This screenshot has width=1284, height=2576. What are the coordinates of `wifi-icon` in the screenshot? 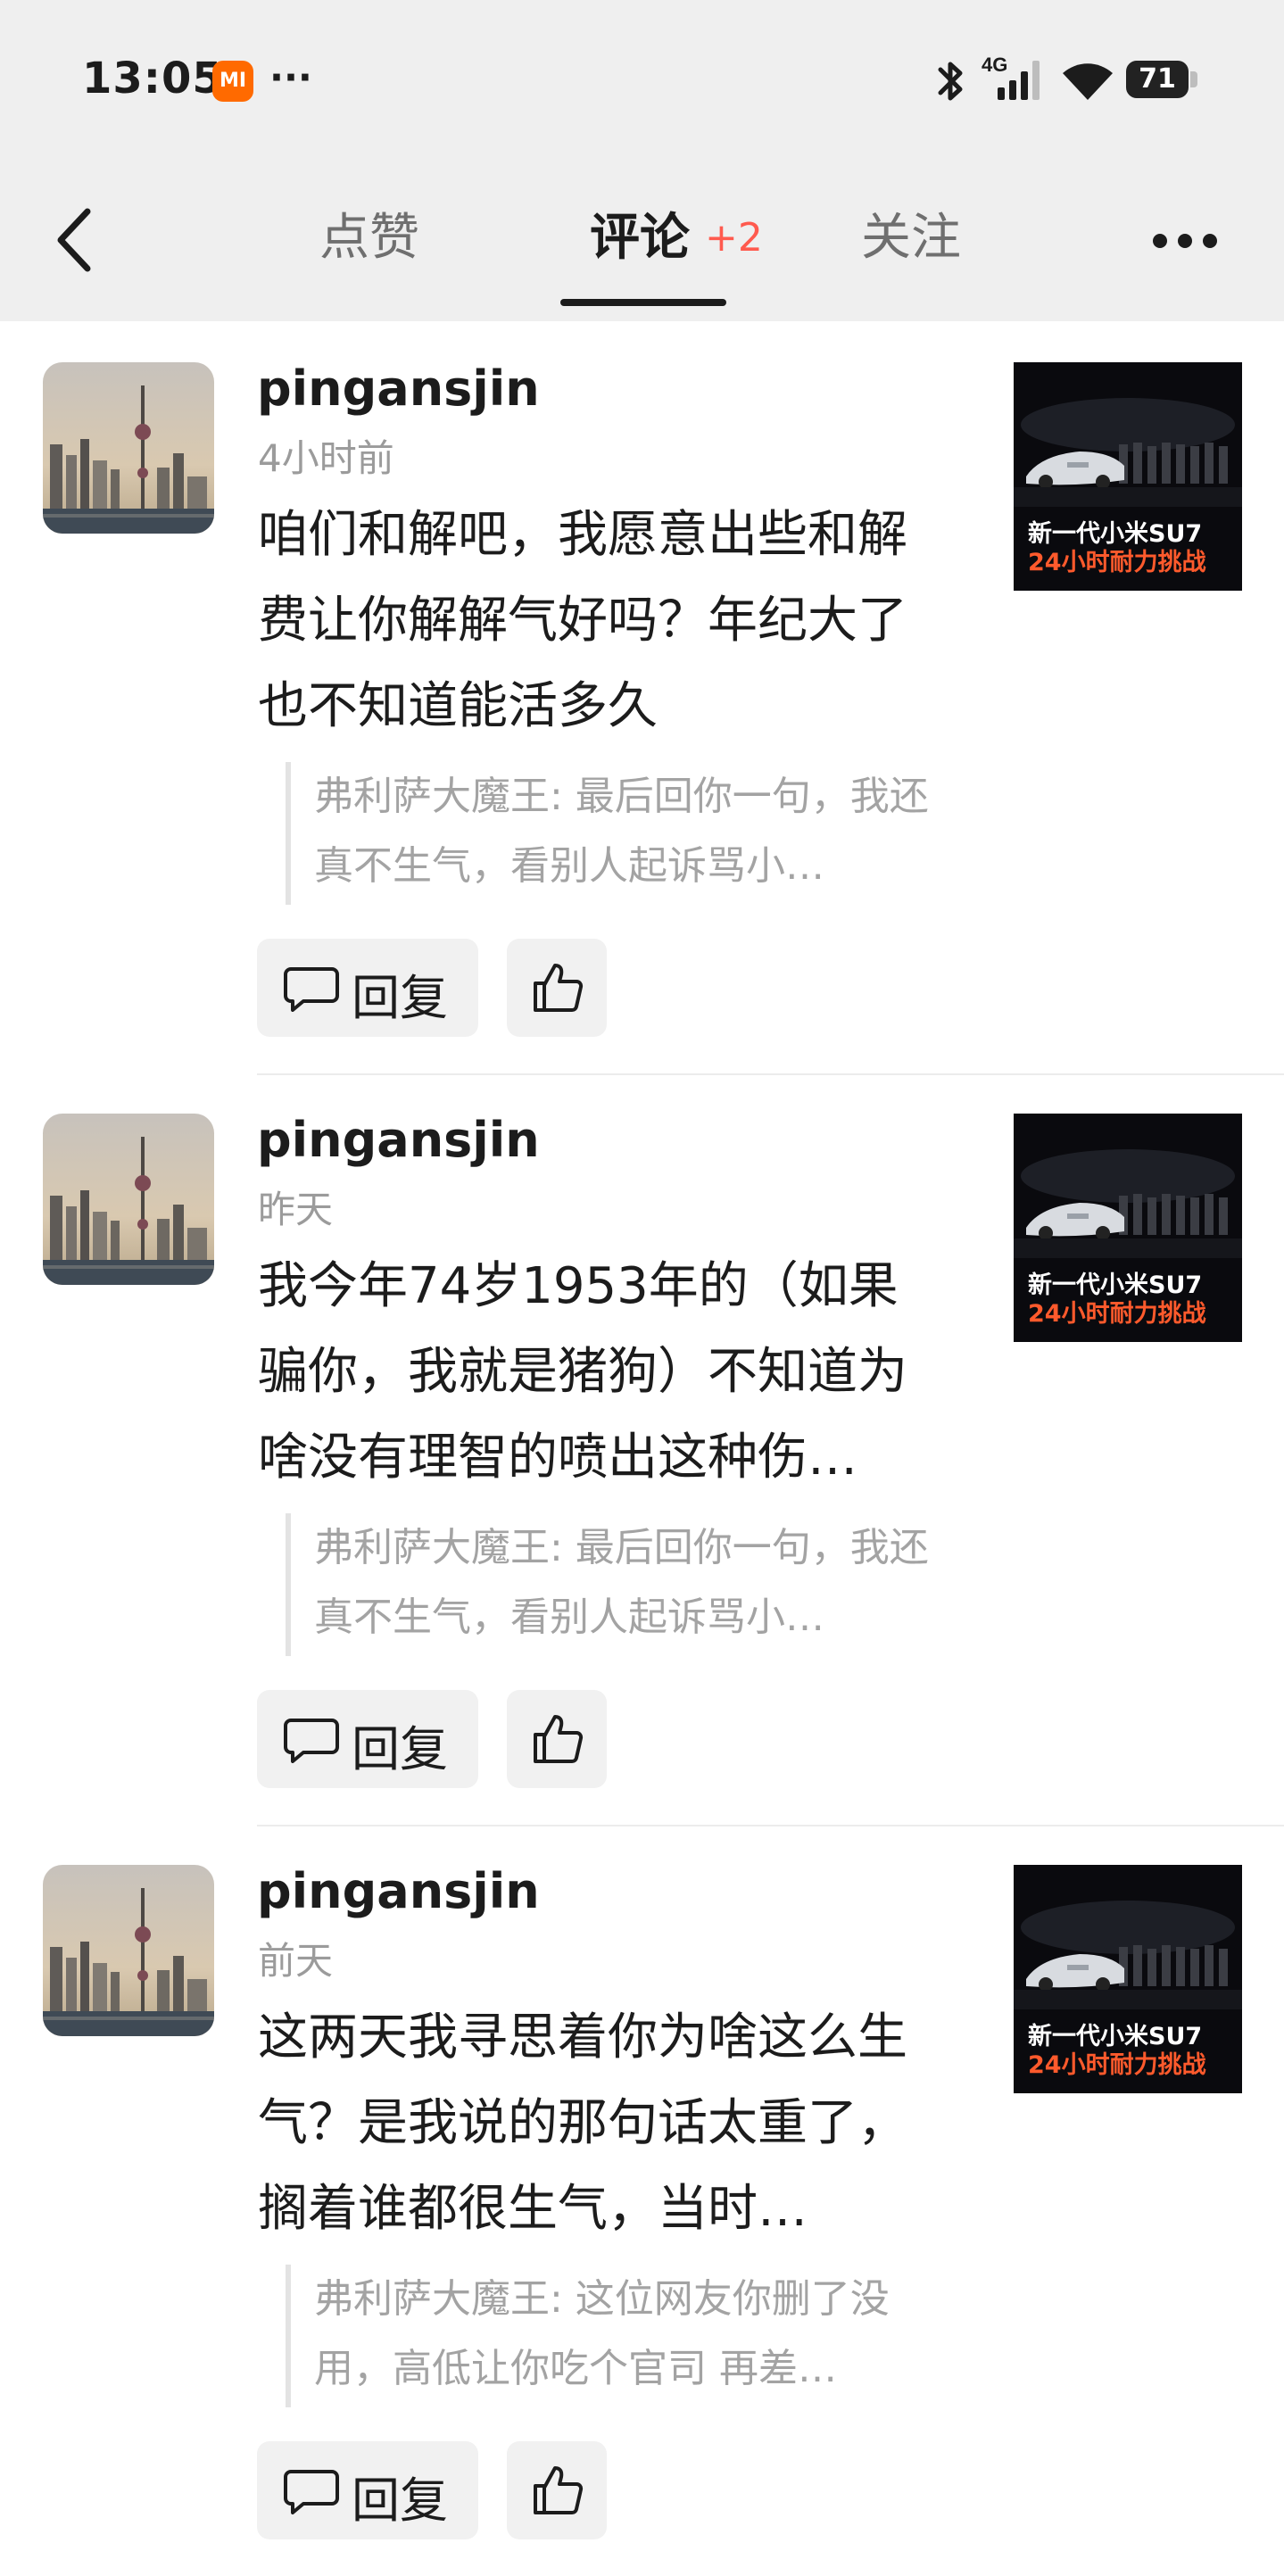 It's located at (1088, 81).